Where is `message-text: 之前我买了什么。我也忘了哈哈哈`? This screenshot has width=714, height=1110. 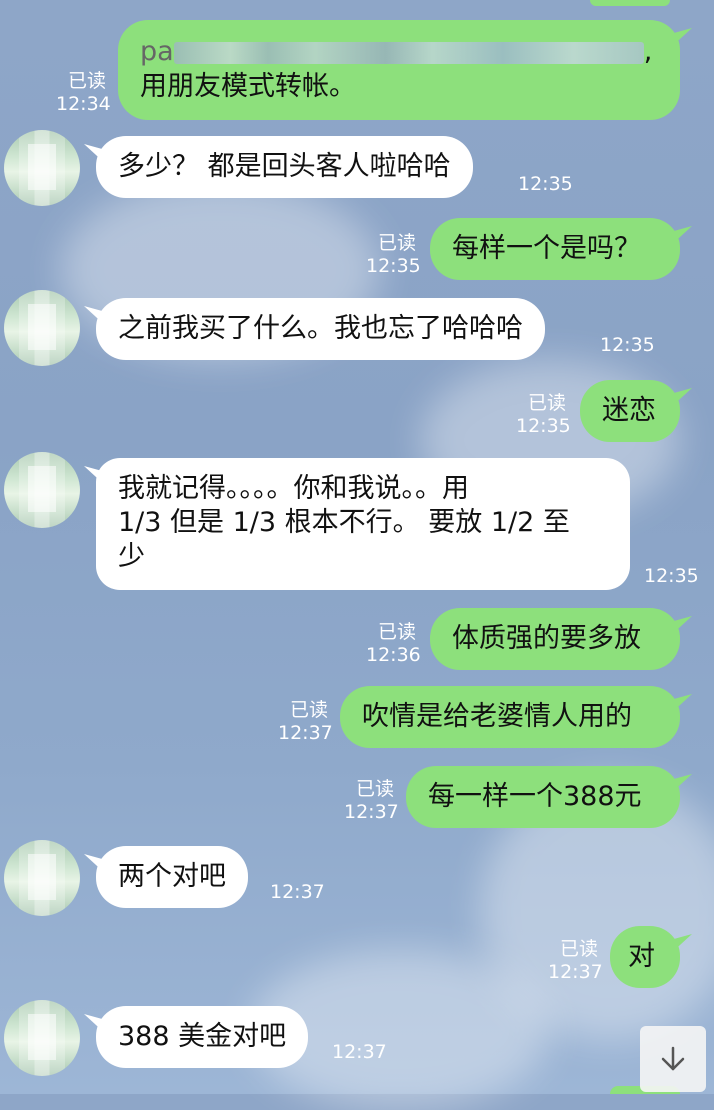
message-text: 之前我买了什么。我也忘了哈哈哈 is located at coordinates (320, 328).